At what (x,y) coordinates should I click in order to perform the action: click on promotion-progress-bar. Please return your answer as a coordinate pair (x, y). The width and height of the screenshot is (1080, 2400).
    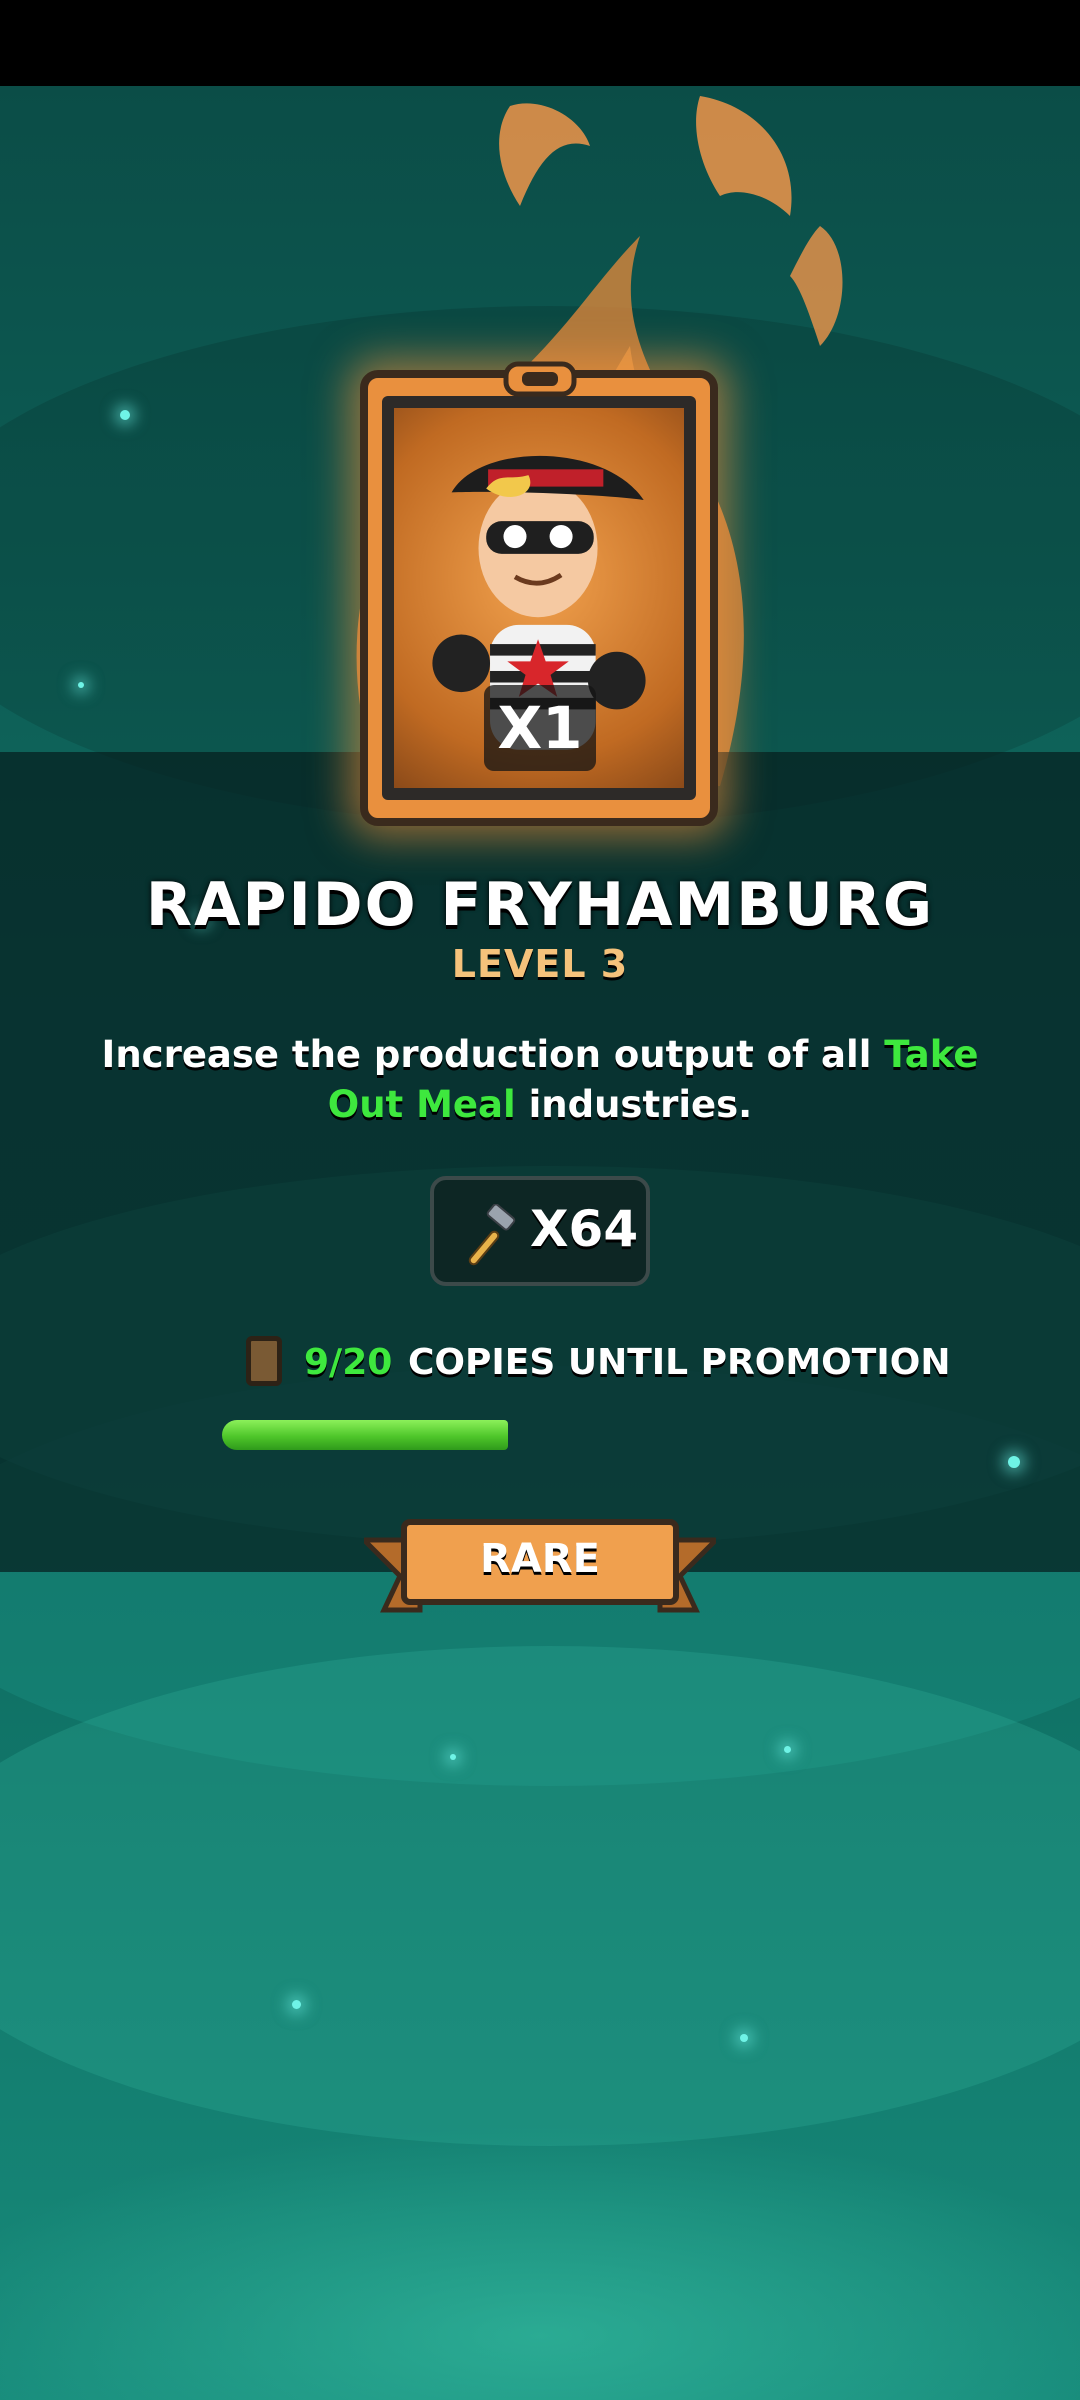
    Looking at the image, I should click on (540, 1435).